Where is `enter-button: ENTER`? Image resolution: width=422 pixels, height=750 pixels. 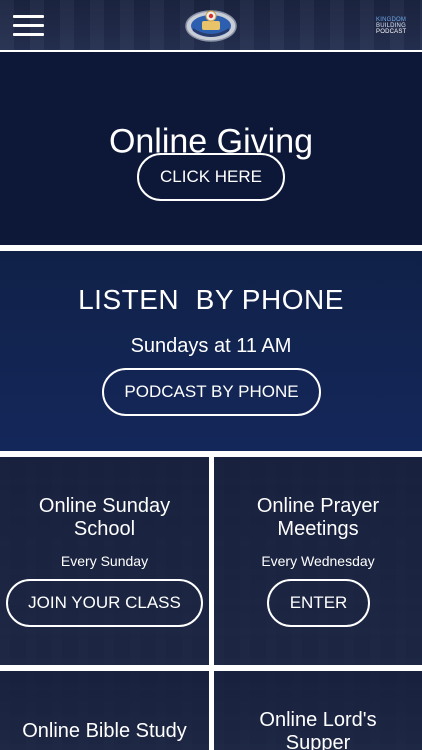
enter-button: ENTER is located at coordinates (318, 603).